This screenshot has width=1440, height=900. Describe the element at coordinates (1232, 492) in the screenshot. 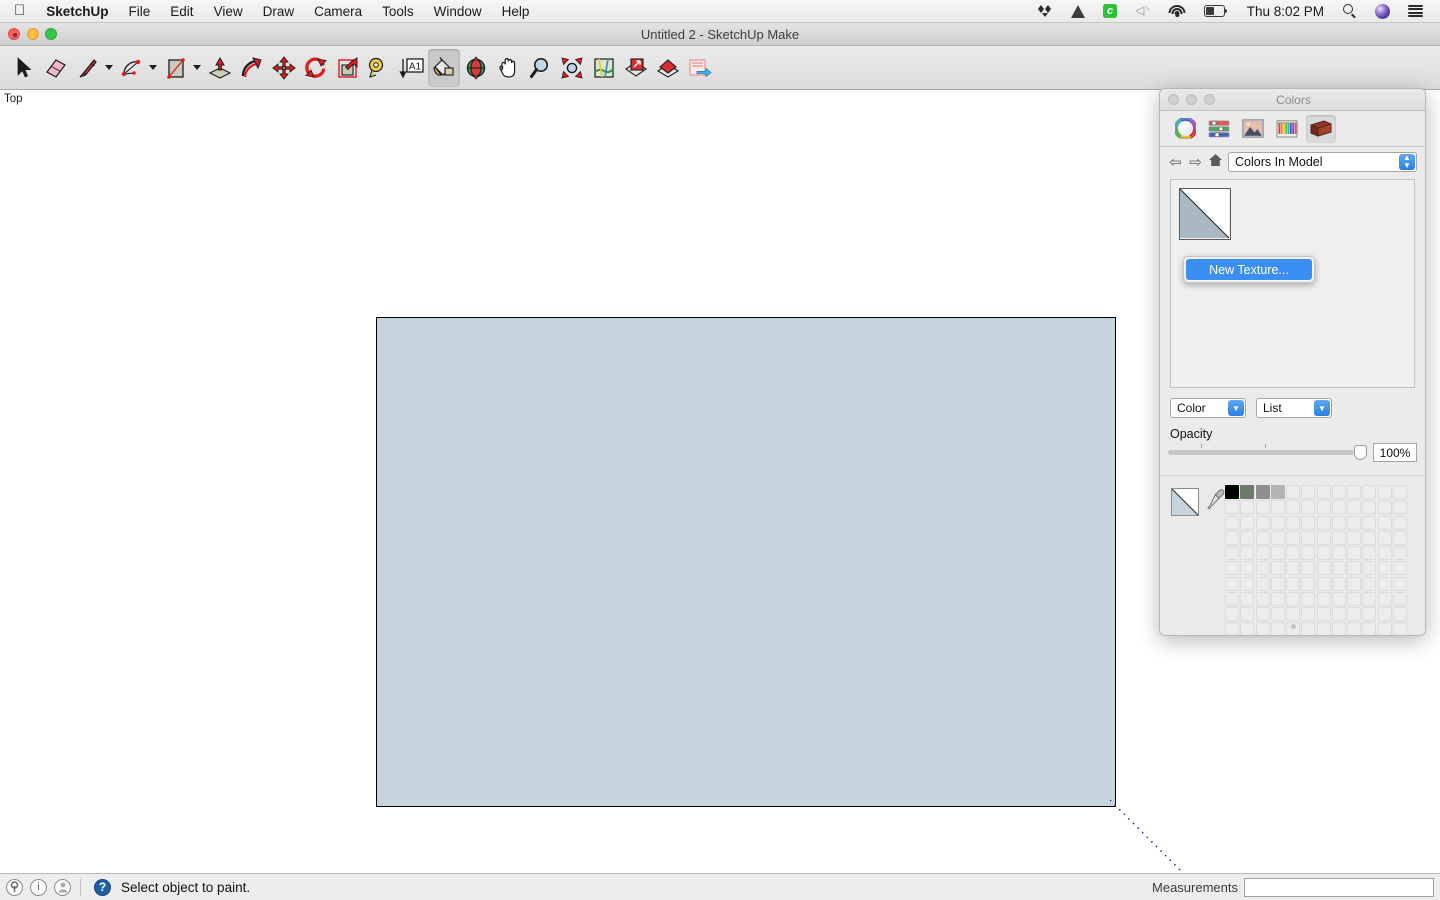

I see `palette-swatch-filled` at that location.